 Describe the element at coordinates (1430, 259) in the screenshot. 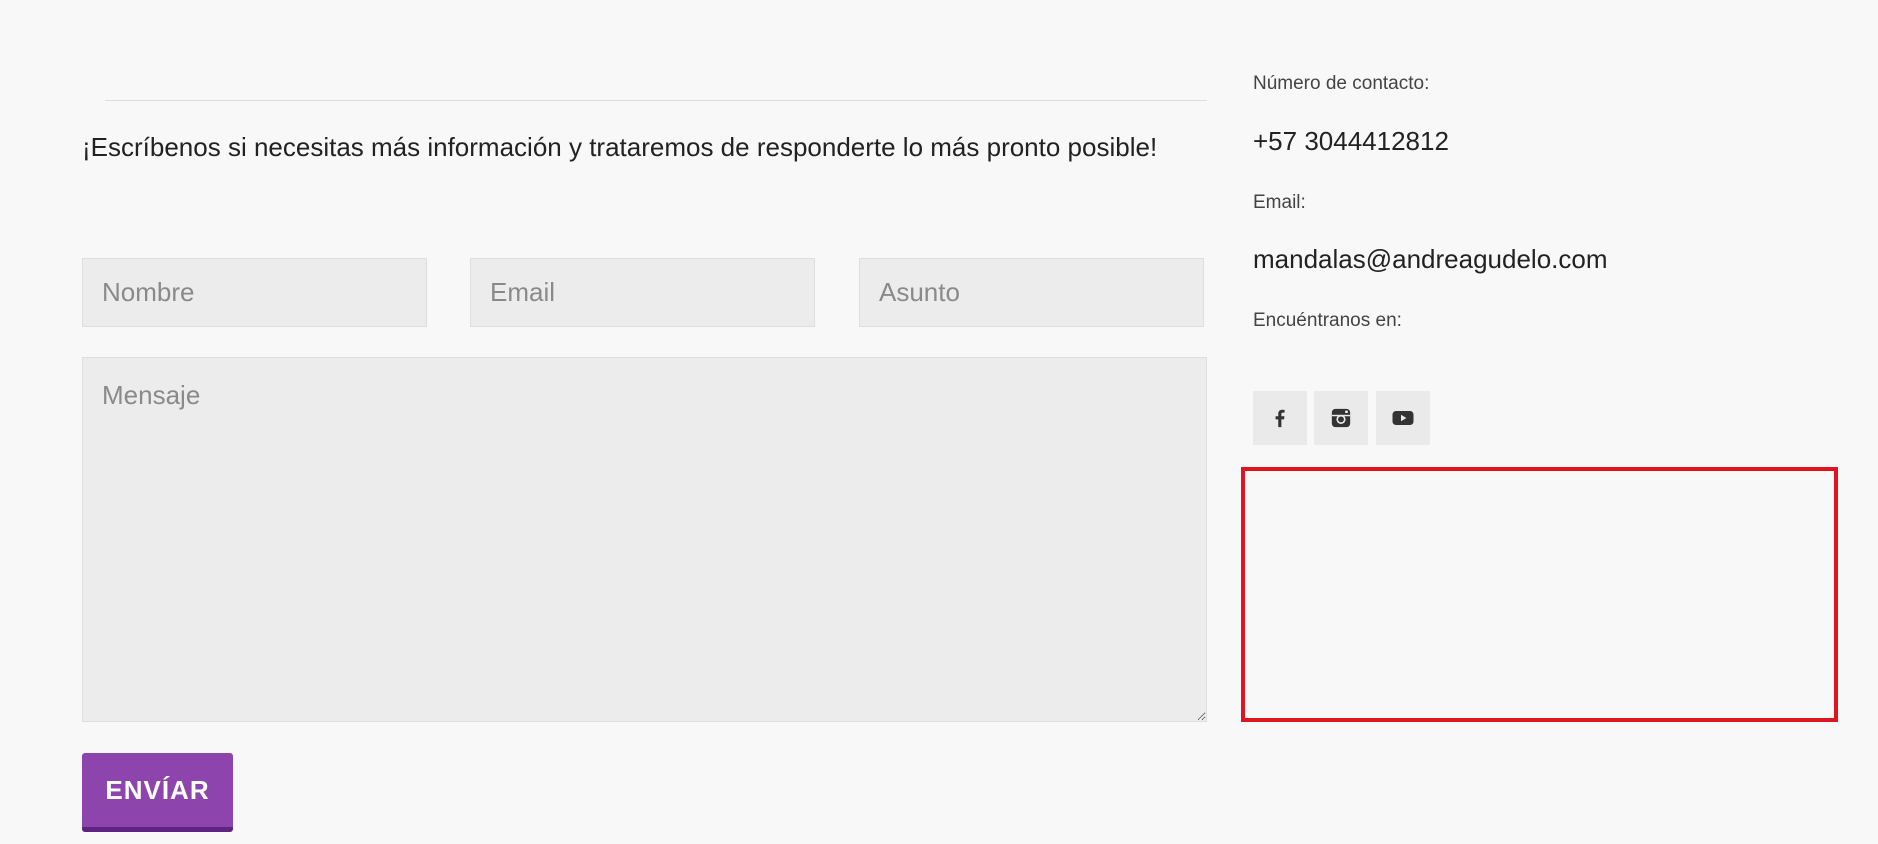

I see `email-address: mandalas@andreagudelo.com` at that location.